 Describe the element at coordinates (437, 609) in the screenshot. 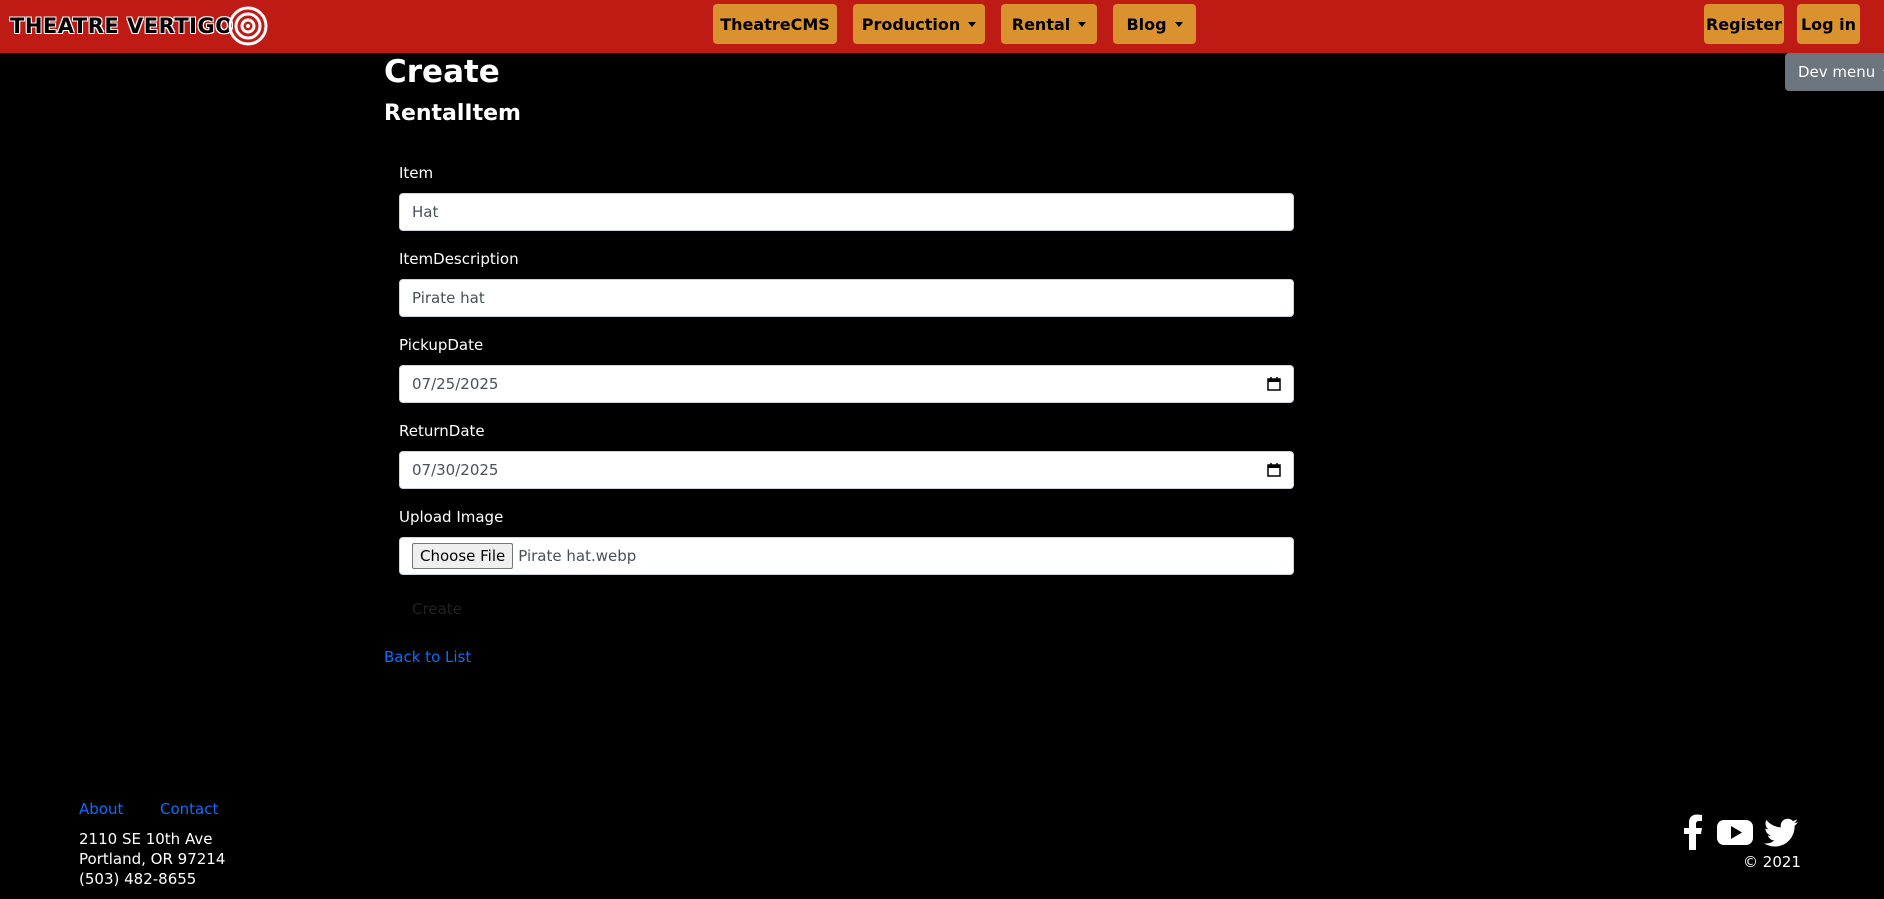

I see `create-button: Create` at that location.